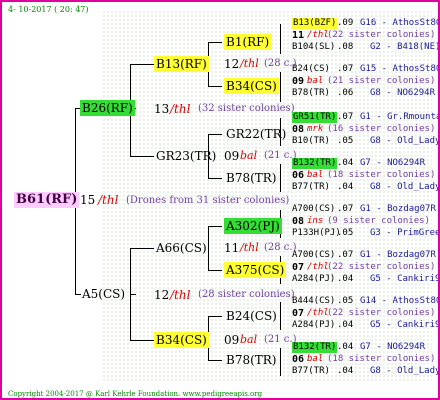 Image resolution: width=440 pixels, height=400 pixels. I want to click on leaf-top-node: B444(CS), so click(313, 301).